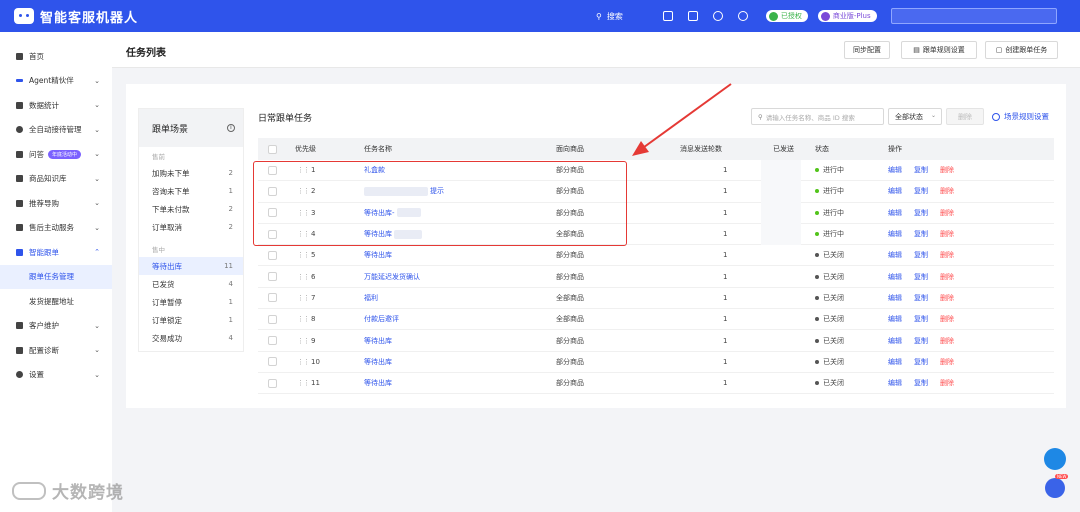  Describe the element at coordinates (915, 116) in the screenshot. I see `status-select: 全部状态 ⌄` at that location.